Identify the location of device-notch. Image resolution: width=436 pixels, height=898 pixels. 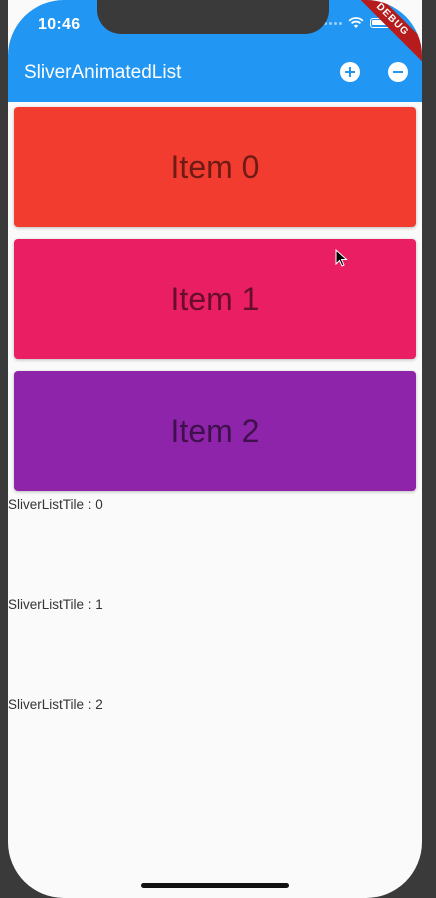
(213, 17).